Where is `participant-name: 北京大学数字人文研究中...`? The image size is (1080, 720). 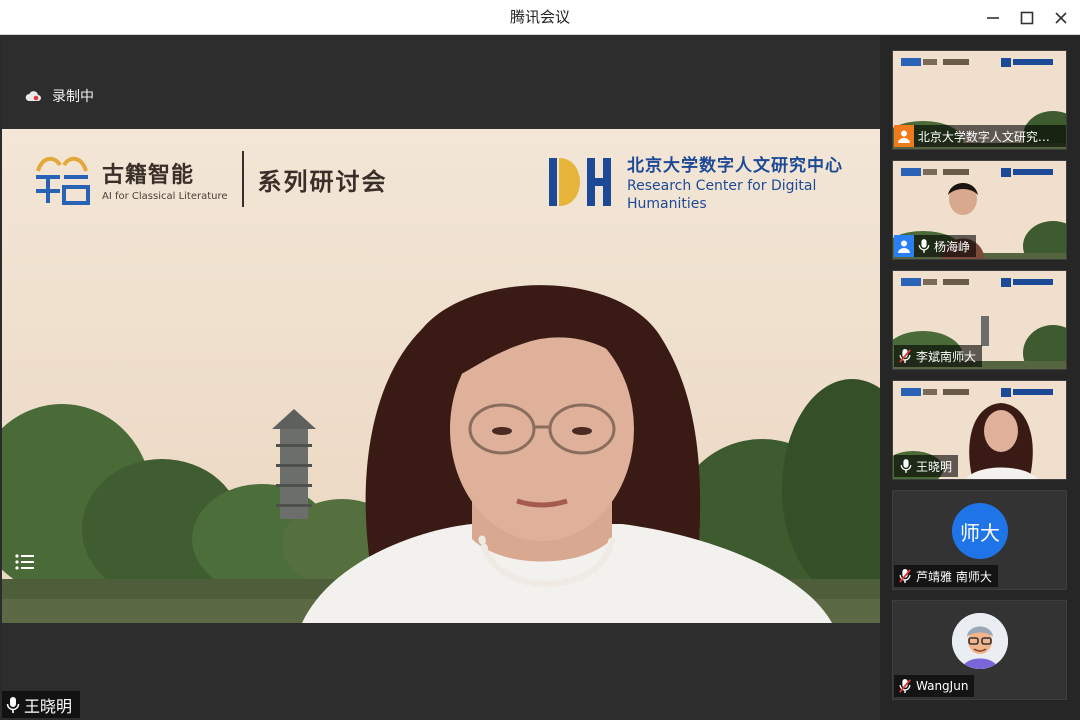
participant-name: 北京大学数字人文研究中... is located at coordinates (988, 136).